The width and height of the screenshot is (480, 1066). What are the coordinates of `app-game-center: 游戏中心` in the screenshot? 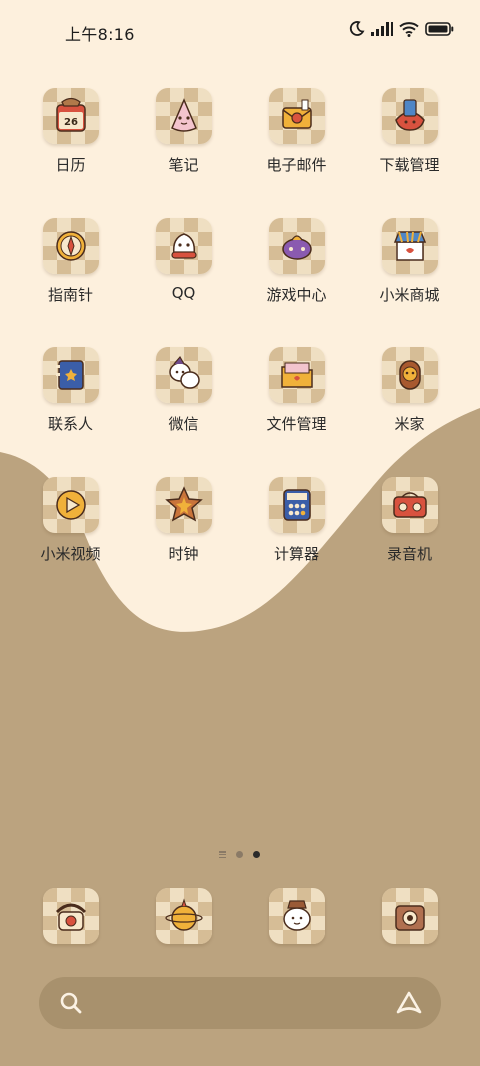 It's located at (296, 261).